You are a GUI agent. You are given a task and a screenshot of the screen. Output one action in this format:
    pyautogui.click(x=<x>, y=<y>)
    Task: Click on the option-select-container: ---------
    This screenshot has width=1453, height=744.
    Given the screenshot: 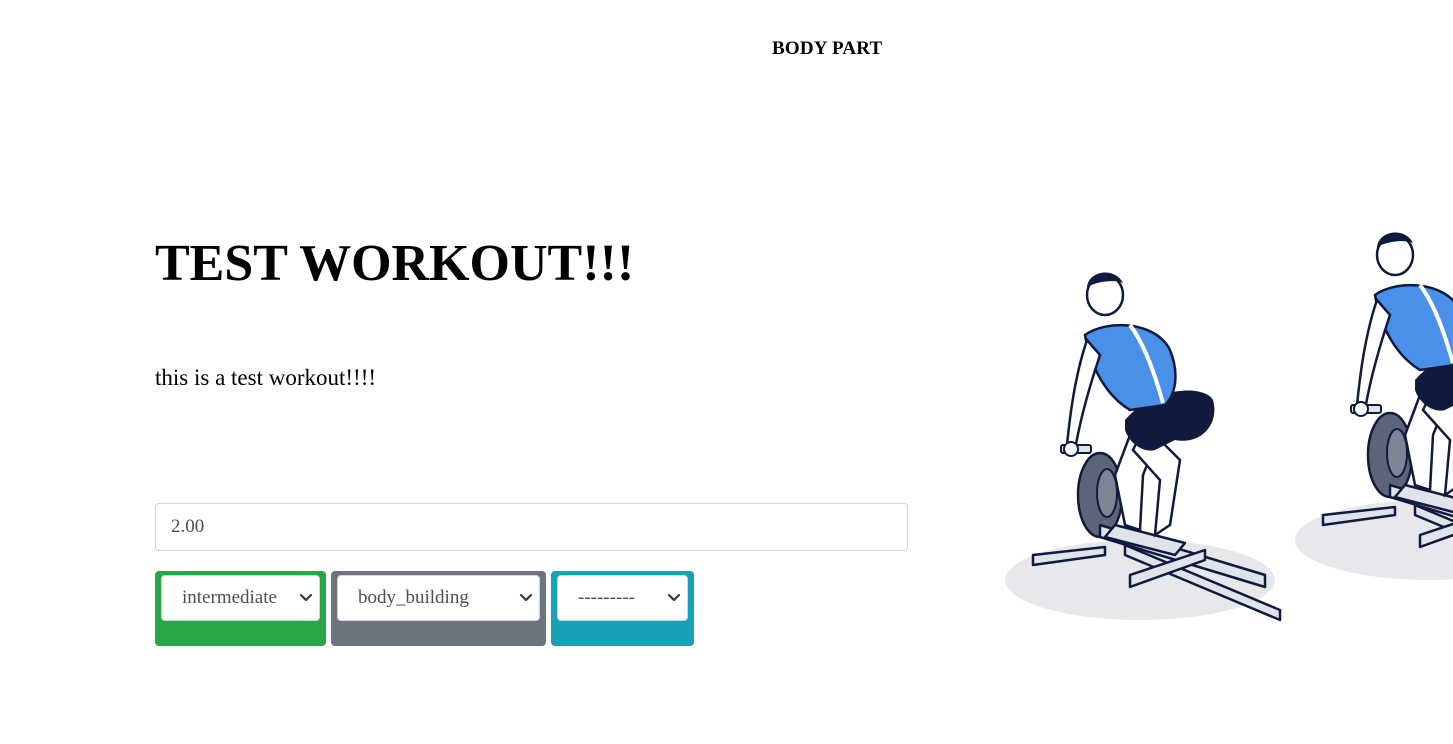 What is the action you would take?
    pyautogui.click(x=622, y=608)
    